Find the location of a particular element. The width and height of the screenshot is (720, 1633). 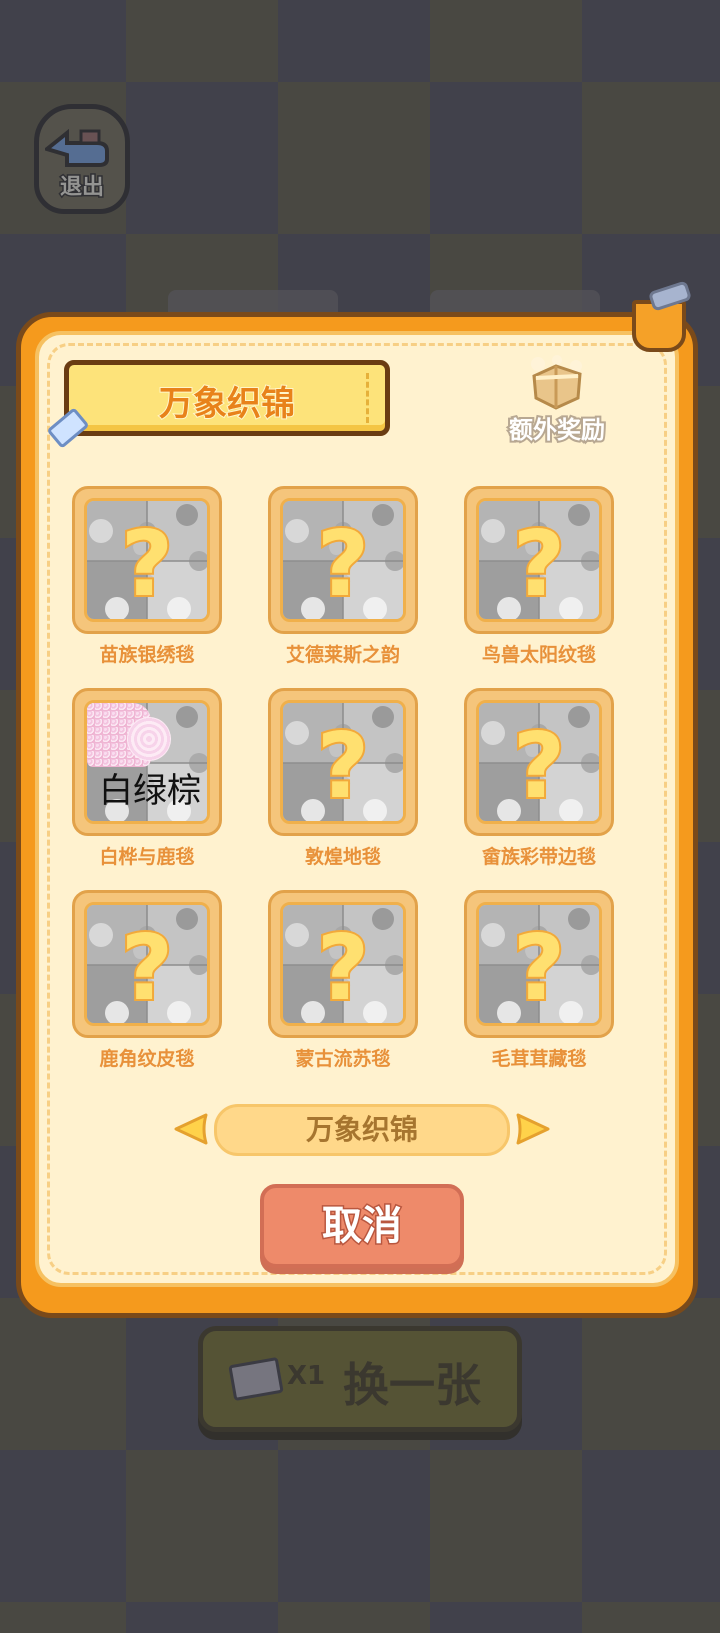

gift-box-icon is located at coordinates (556, 382).